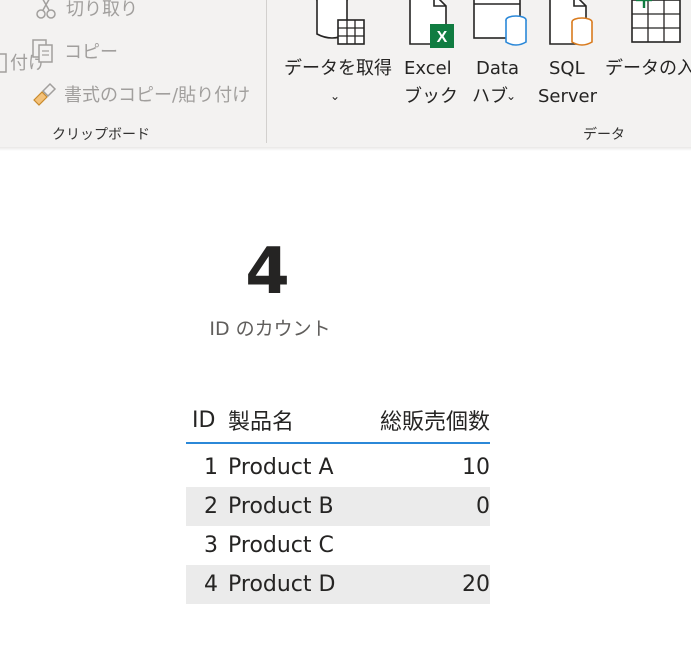  I want to click on copy-button: コピー, so click(74, 51).